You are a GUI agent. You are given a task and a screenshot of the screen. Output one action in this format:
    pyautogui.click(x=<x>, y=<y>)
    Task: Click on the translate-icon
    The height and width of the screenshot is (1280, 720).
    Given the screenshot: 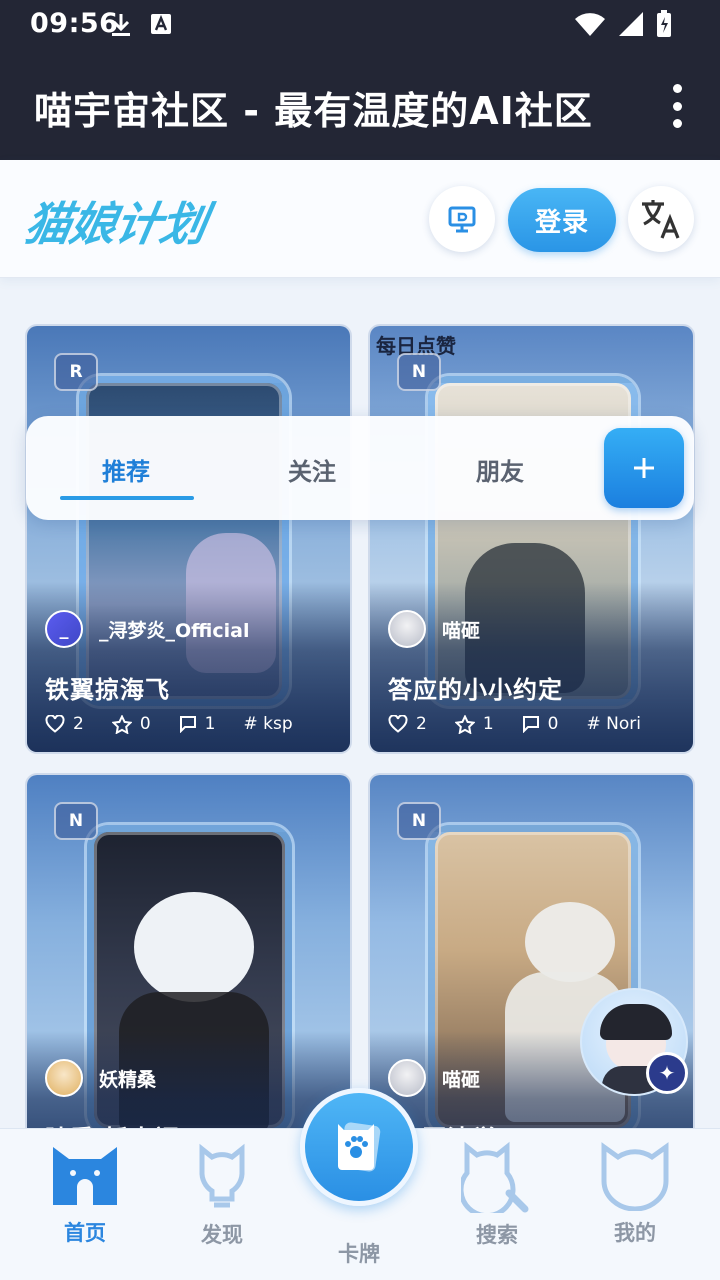 What is the action you would take?
    pyautogui.click(x=661, y=219)
    